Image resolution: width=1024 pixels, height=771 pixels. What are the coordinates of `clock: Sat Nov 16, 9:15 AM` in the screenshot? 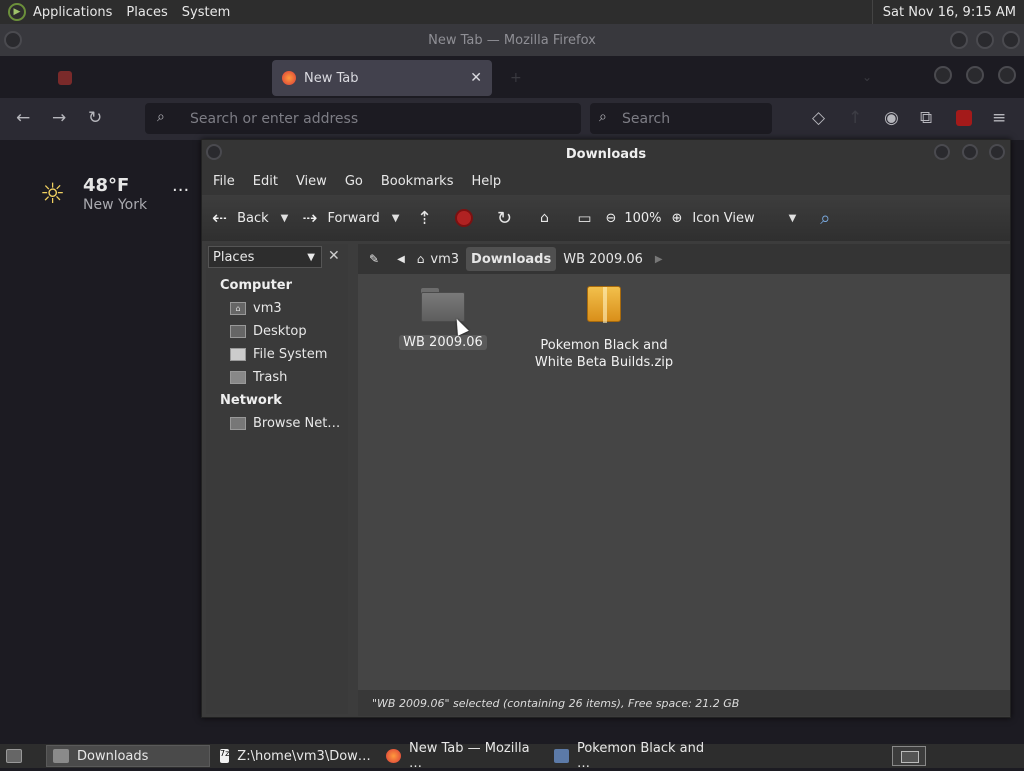 It's located at (947, 12).